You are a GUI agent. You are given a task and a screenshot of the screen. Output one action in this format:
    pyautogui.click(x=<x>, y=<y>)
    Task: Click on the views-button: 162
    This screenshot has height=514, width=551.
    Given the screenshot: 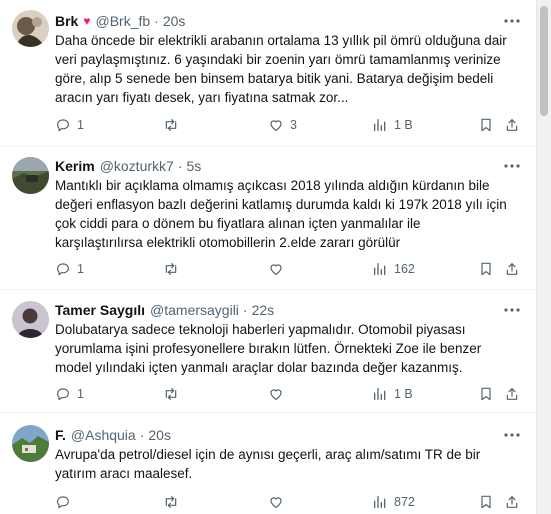 What is the action you would take?
    pyautogui.click(x=393, y=269)
    